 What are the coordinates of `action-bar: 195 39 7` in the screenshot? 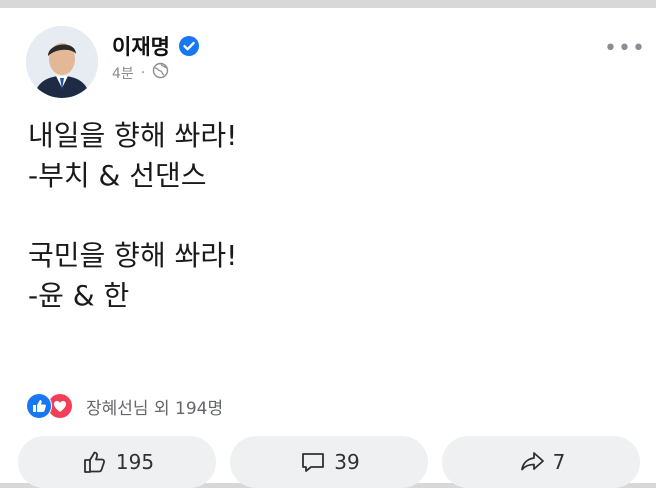 It's located at (329, 462).